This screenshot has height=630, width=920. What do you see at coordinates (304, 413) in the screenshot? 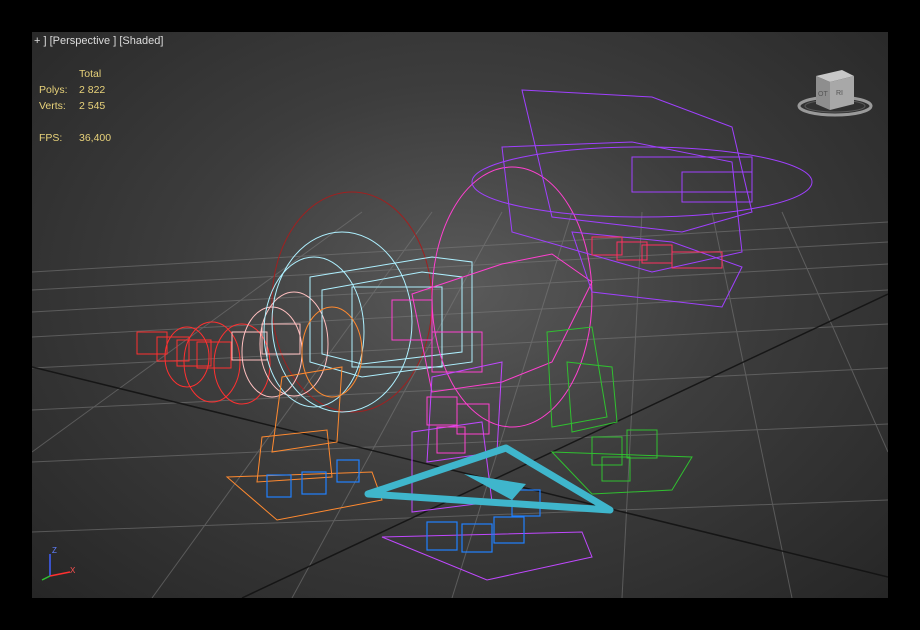
I see `left-leg-controls-orange` at bounding box center [304, 413].